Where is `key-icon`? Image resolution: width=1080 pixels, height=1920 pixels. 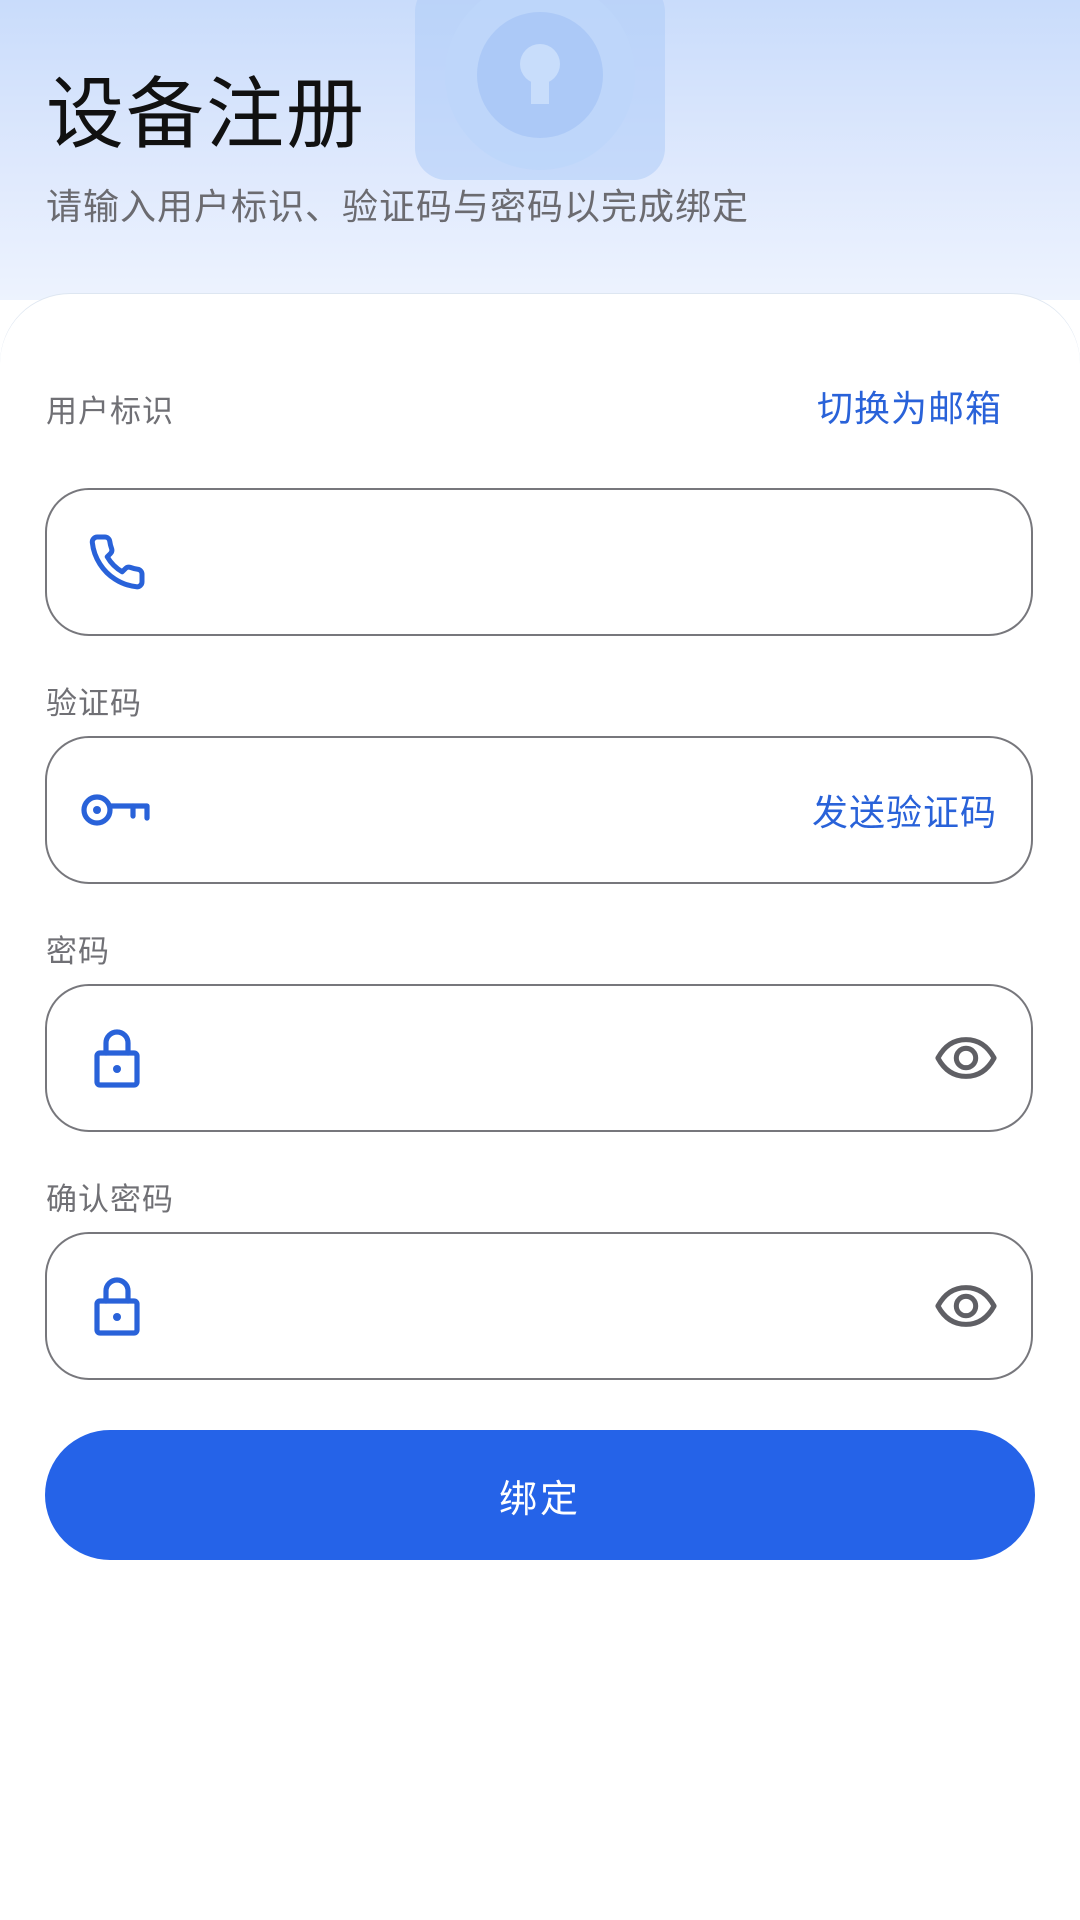
key-icon is located at coordinates (117, 810).